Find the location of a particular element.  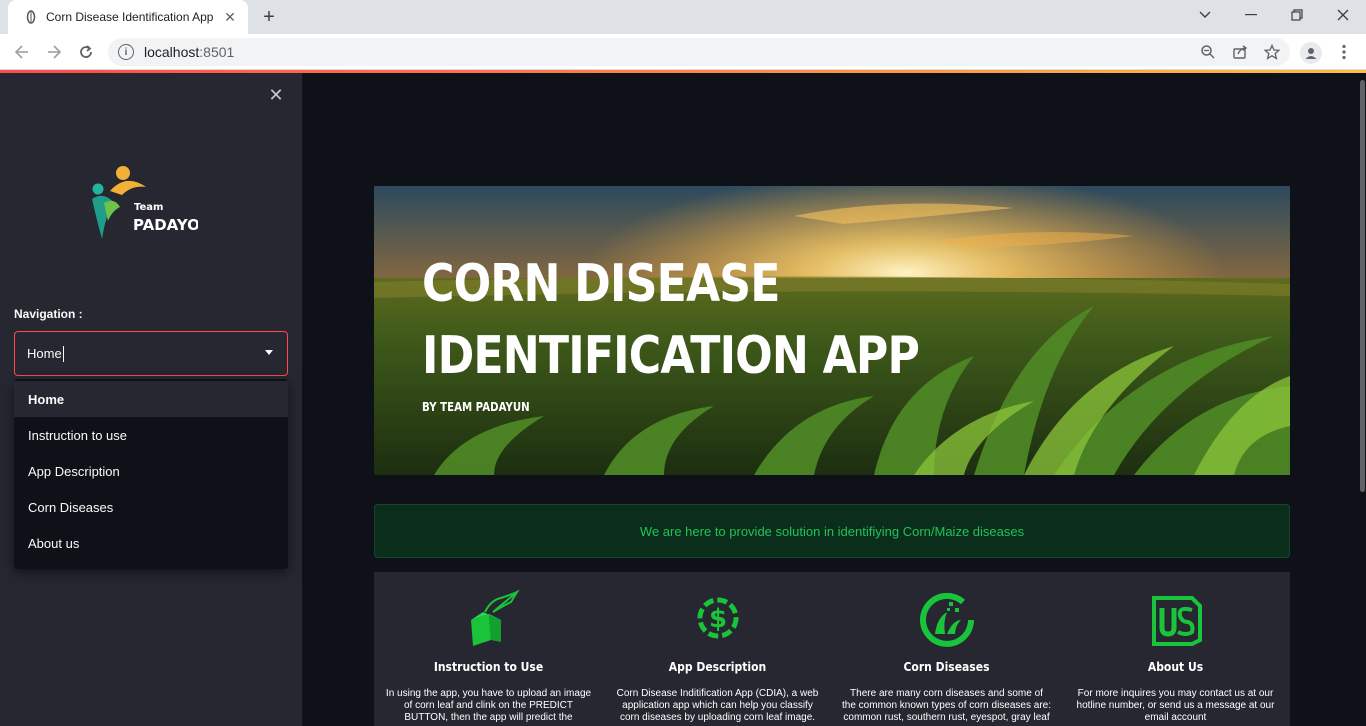

site-info-icon: i is located at coordinates (126, 52).